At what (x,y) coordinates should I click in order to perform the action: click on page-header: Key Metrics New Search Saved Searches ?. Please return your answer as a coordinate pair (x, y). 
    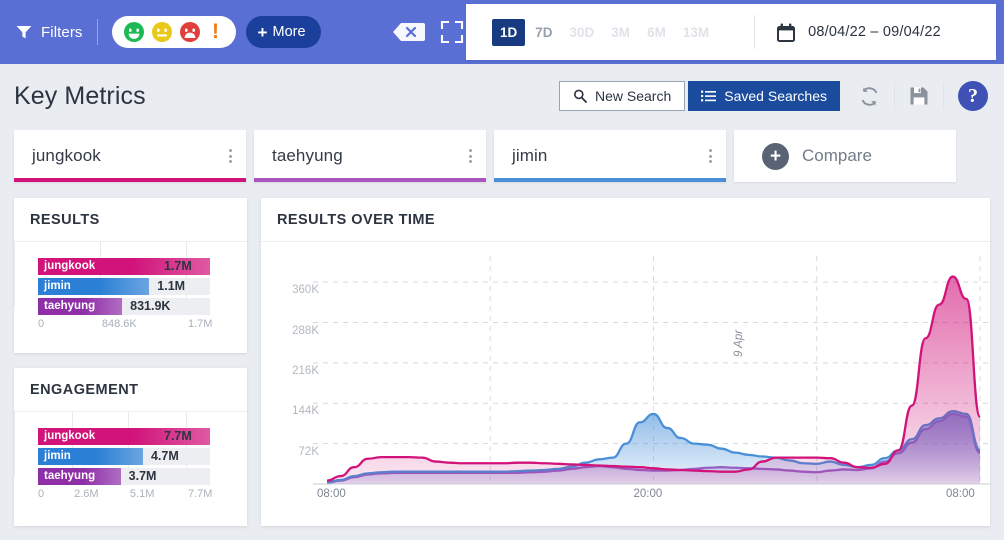
    Looking at the image, I should click on (502, 96).